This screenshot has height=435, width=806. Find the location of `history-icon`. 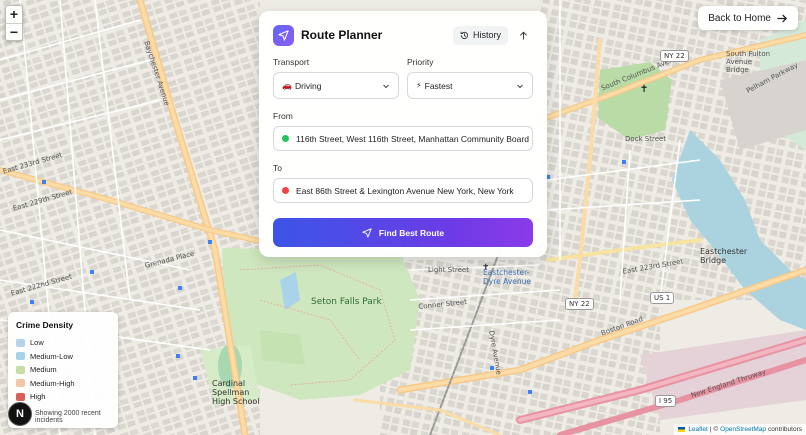

history-icon is located at coordinates (464, 35).